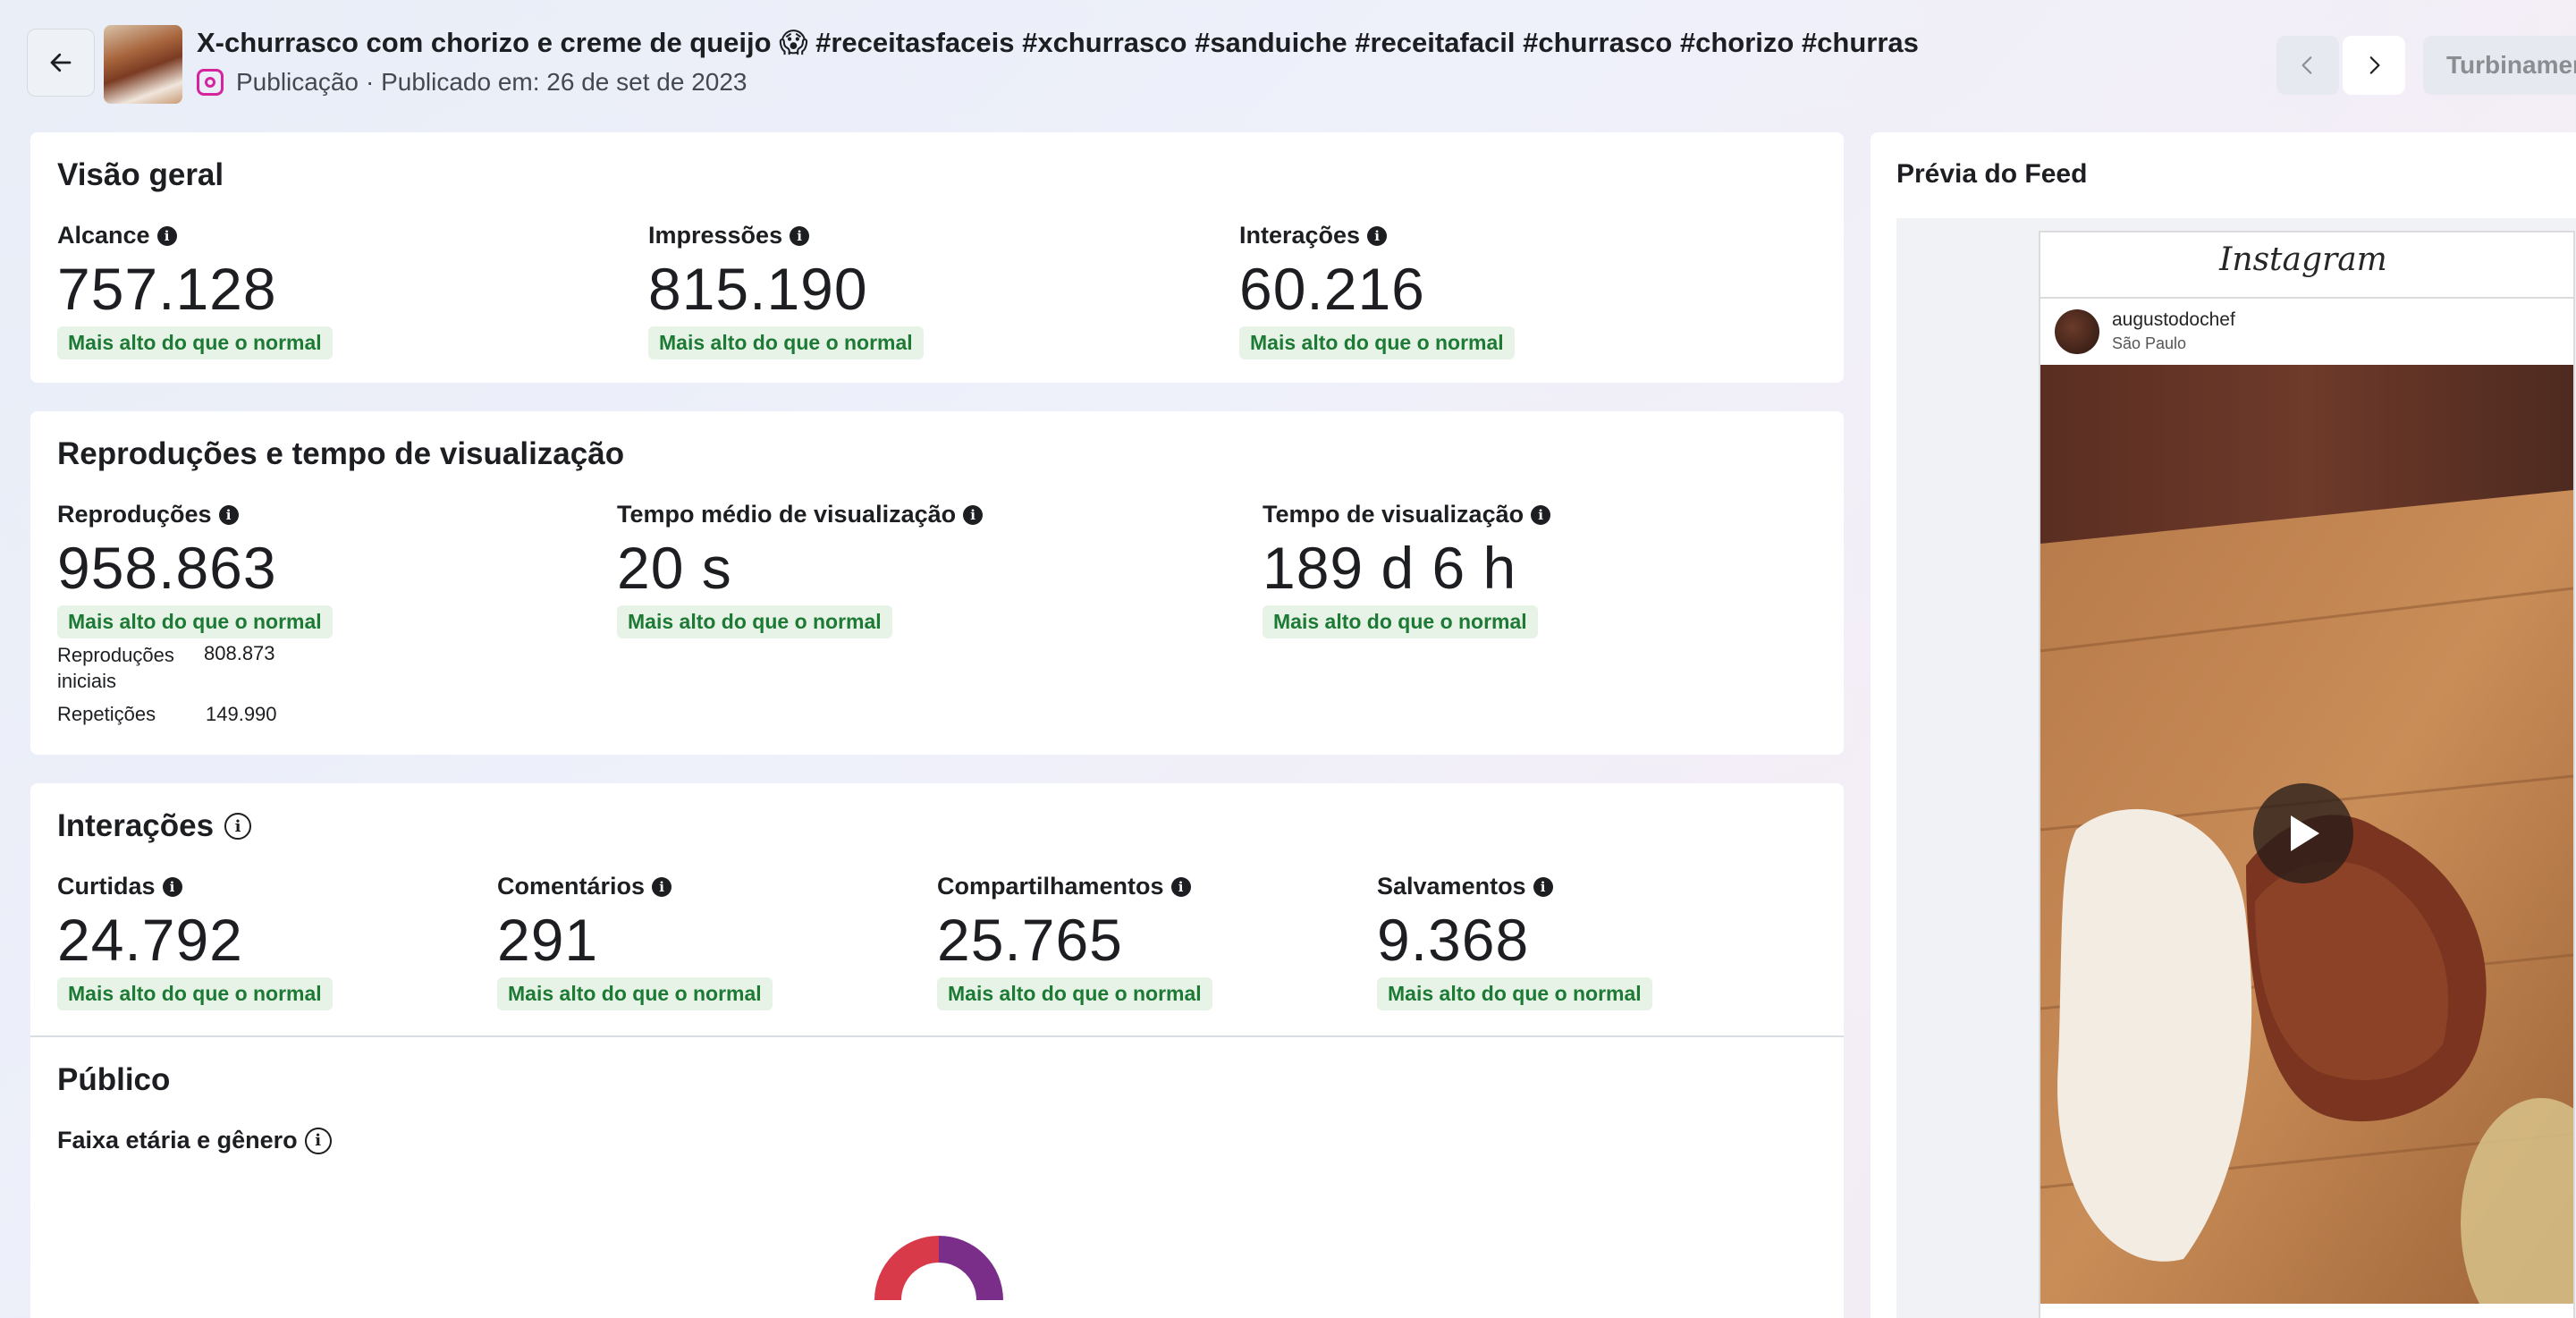 The height and width of the screenshot is (1318, 2576). Describe the element at coordinates (2303, 260) in the screenshot. I see `instagram-logo: Instagram` at that location.